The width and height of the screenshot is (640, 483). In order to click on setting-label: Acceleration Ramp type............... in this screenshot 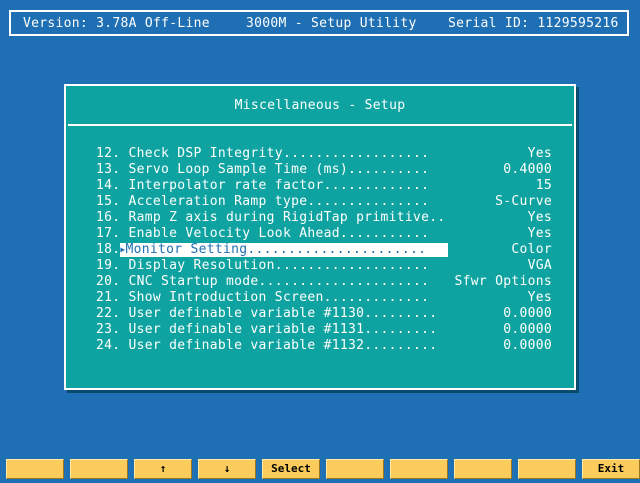, I will do `click(279, 201)`.